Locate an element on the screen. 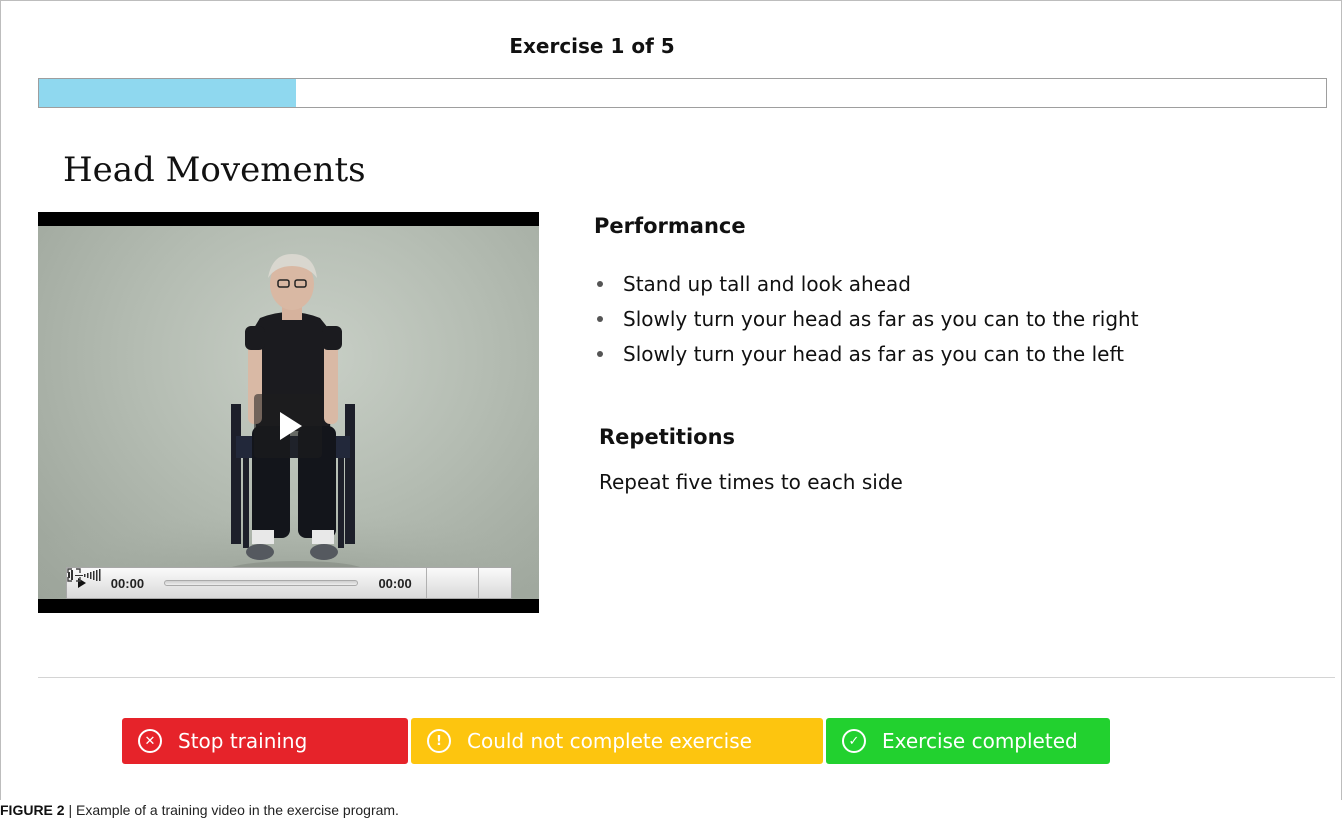  could-not-complete-label: Could not complete exercise is located at coordinates (609, 741).